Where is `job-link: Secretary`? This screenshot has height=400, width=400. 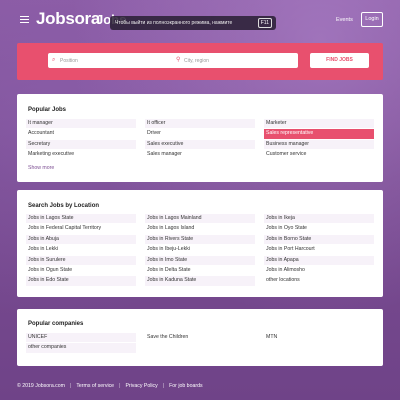
job-link: Secretary is located at coordinates (81, 145).